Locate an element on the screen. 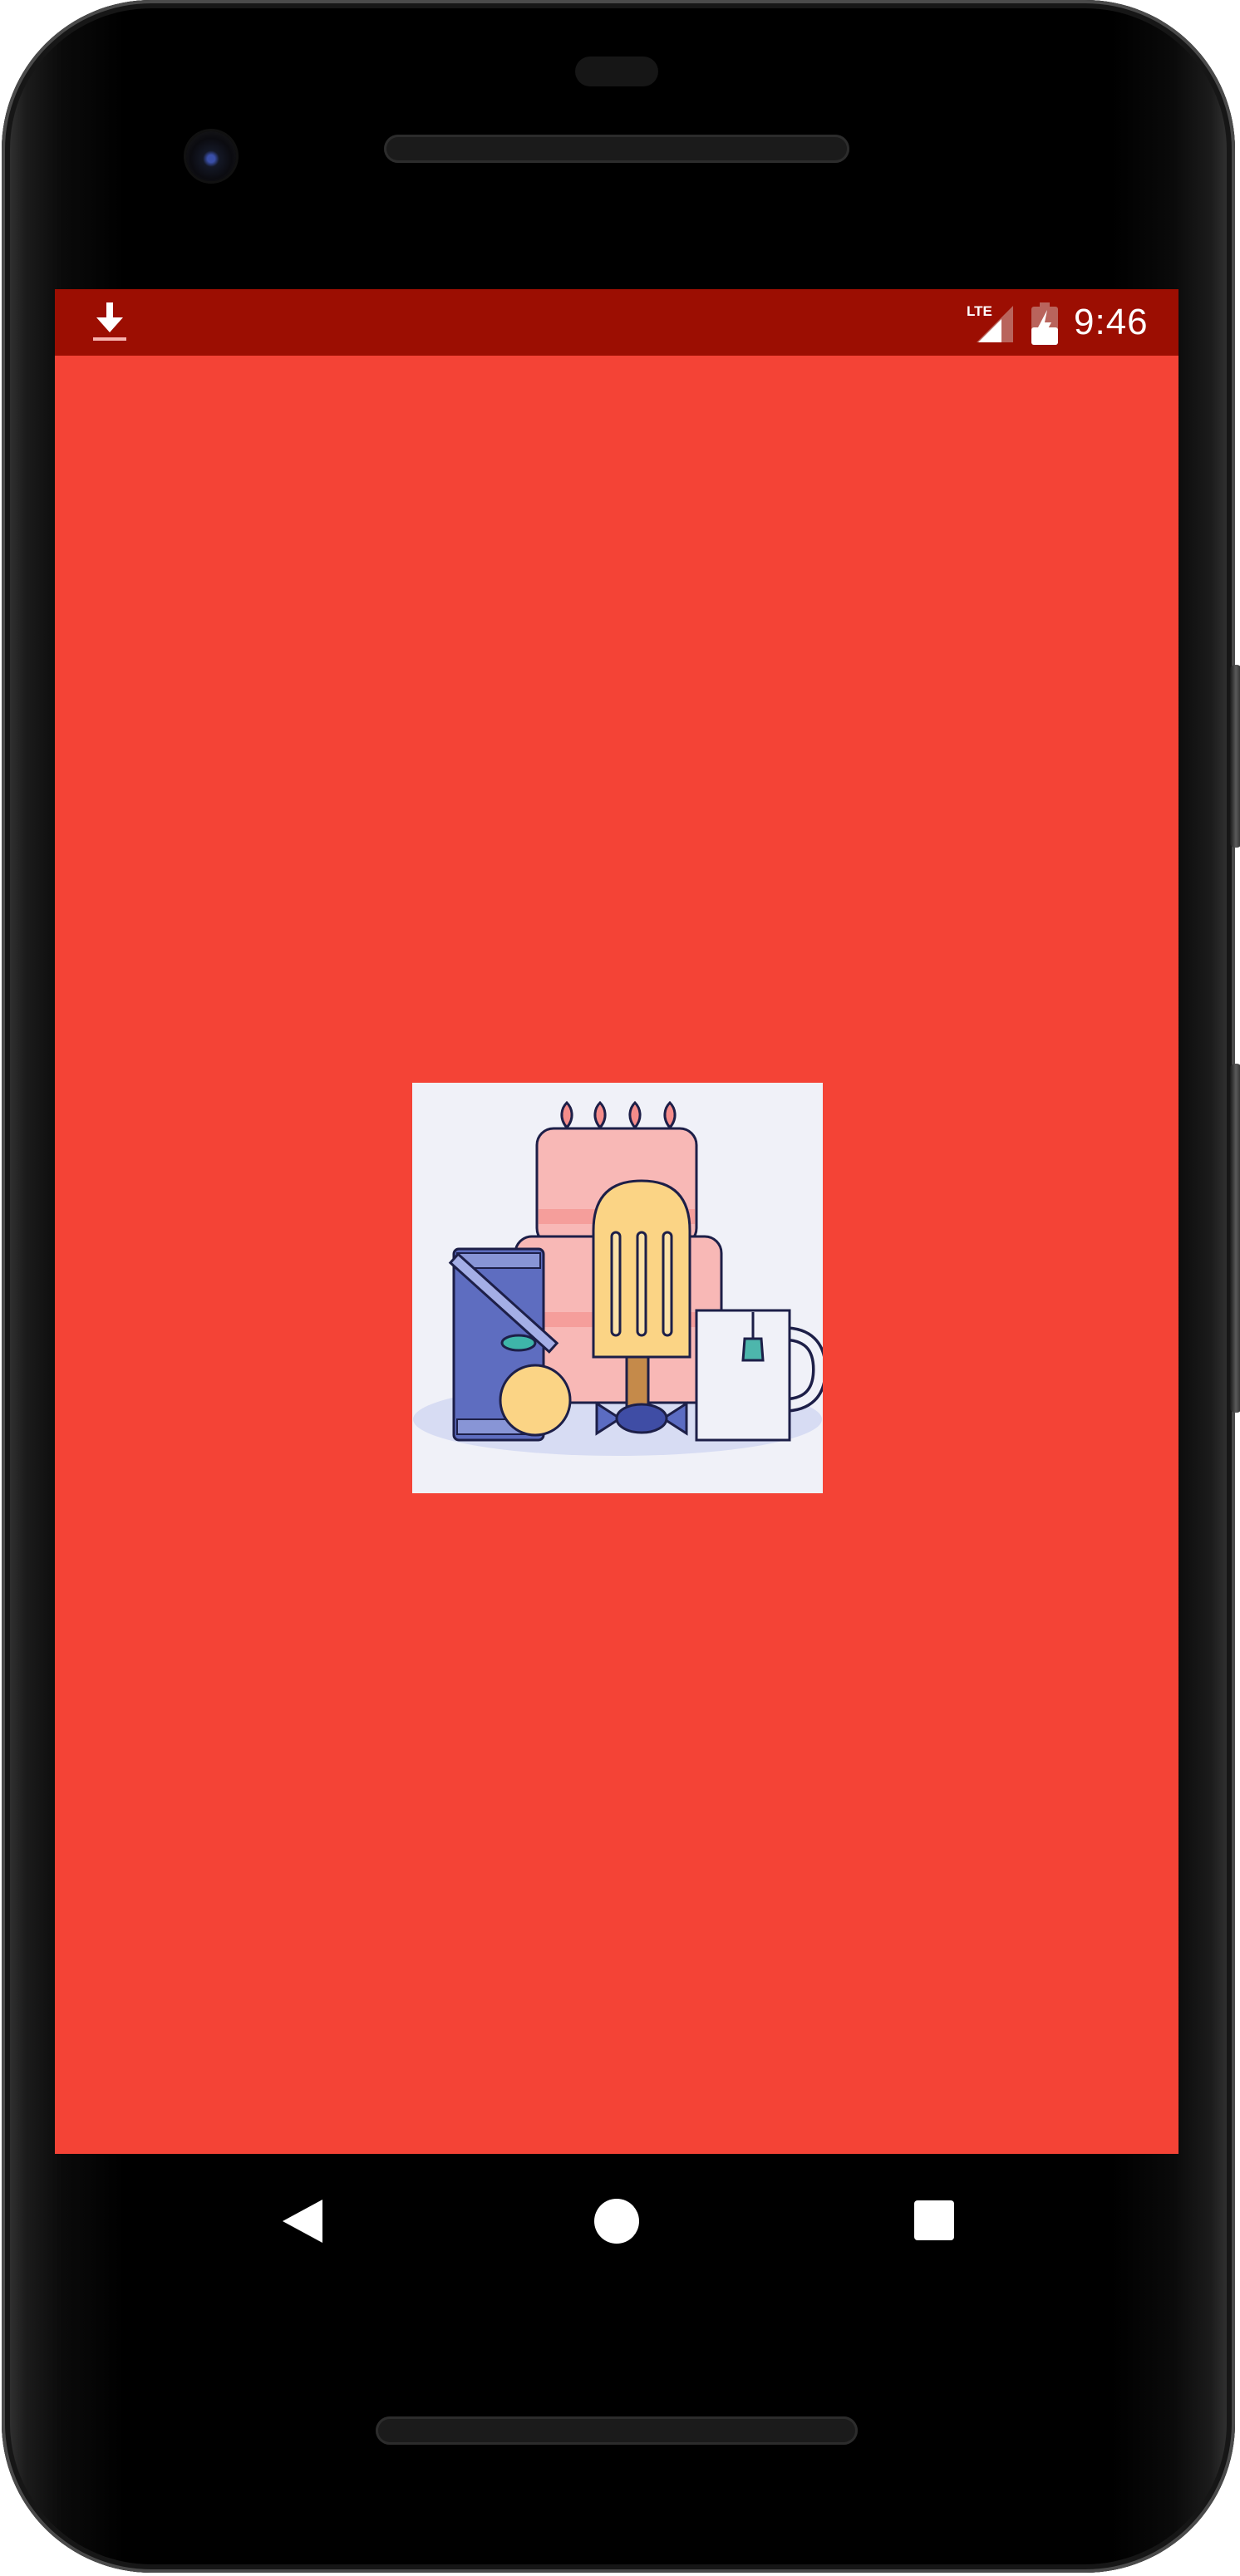 This screenshot has height=2576, width=1240. front-camera is located at coordinates (211, 156).